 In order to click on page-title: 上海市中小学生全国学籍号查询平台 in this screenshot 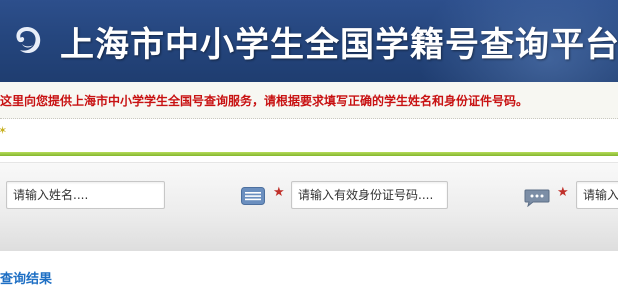, I will do `click(339, 45)`.